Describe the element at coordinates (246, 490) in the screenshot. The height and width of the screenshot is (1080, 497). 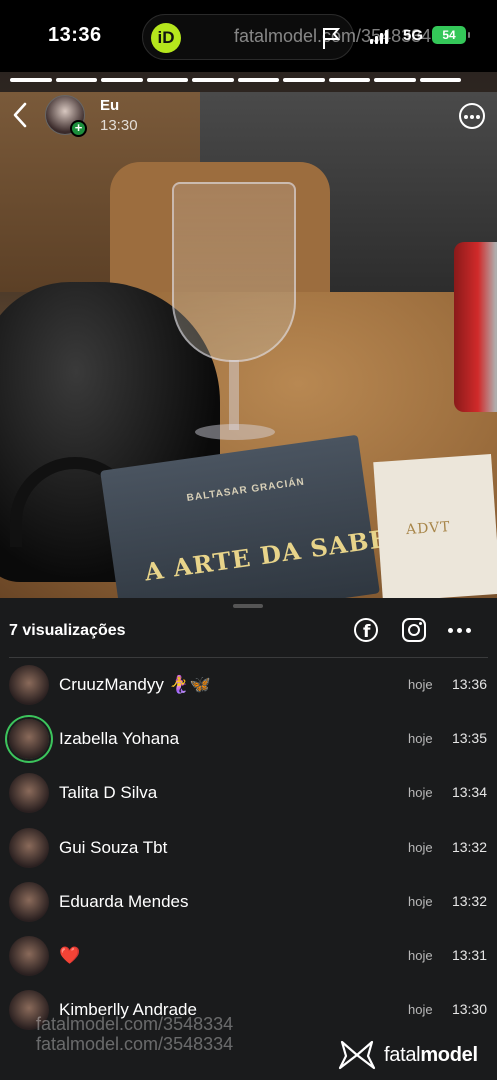
I see `book-author: BALTASAR GRACIÁN` at that location.